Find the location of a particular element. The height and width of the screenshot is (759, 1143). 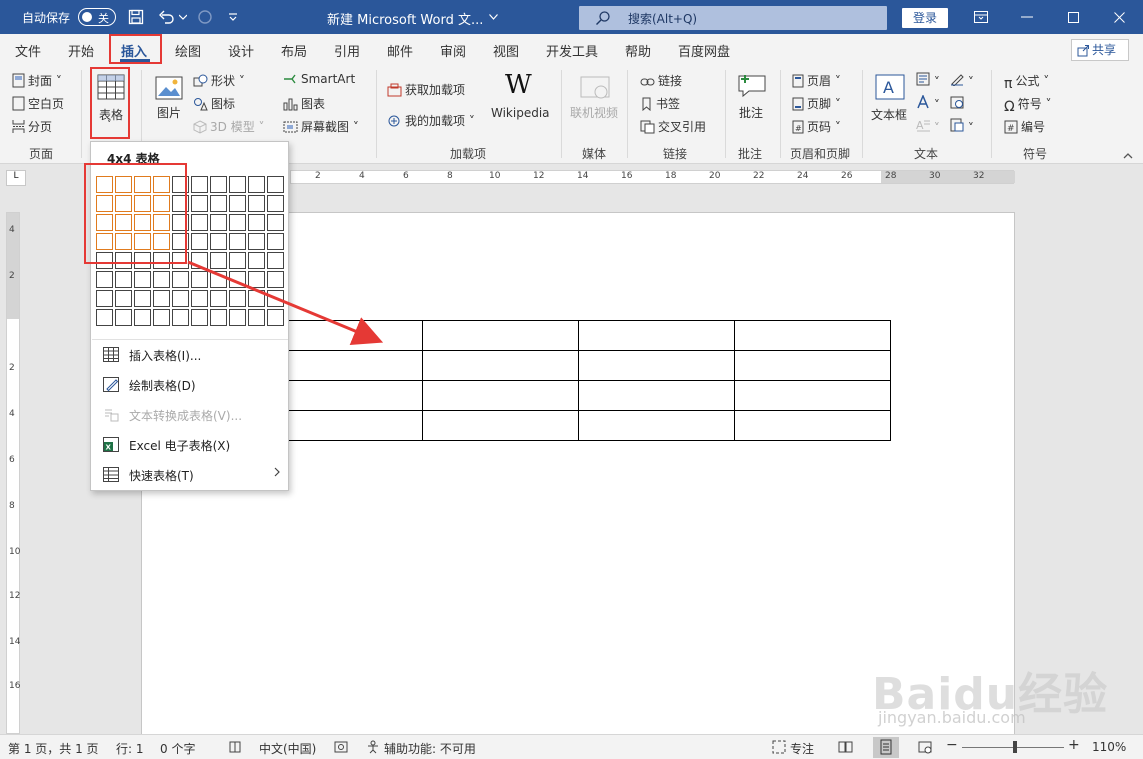

focus-icon is located at coordinates (779, 748).